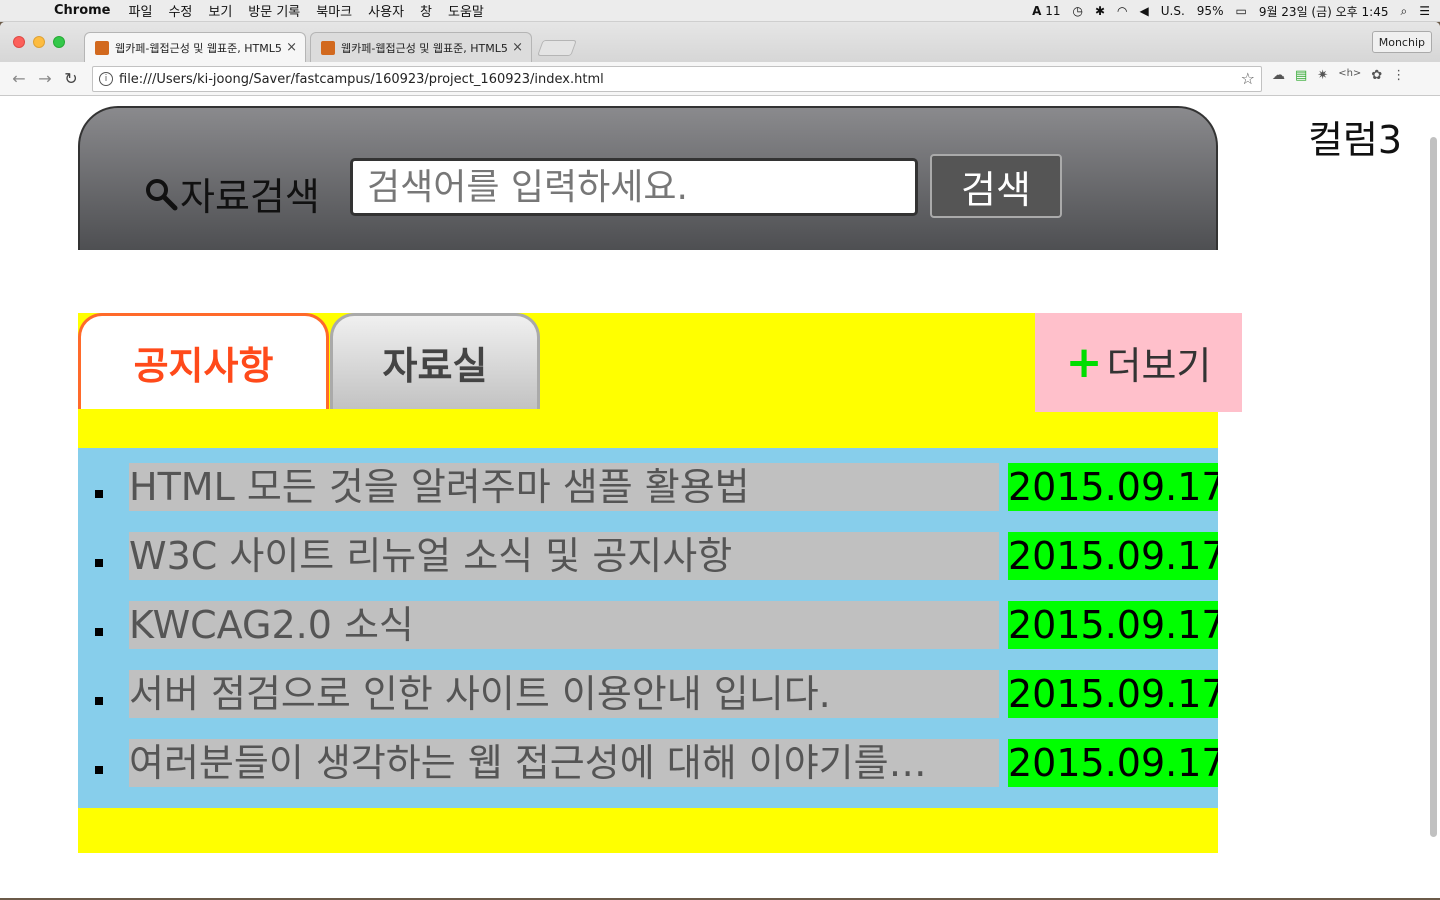  What do you see at coordinates (1173, 11) in the screenshot?
I see `input-source: U.S.` at bounding box center [1173, 11].